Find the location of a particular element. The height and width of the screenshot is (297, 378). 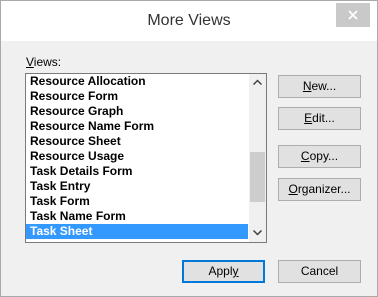

scroll-up-button is located at coordinates (257, 82).